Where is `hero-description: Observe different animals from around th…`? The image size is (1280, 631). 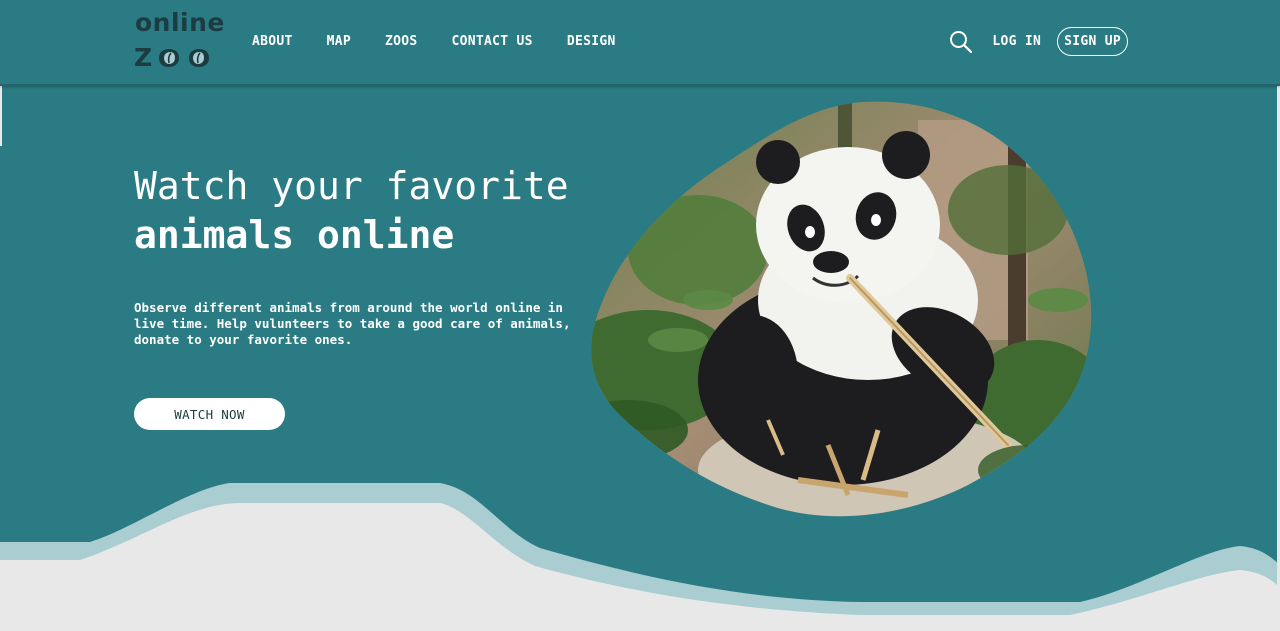
hero-description: Observe different animals from around th… is located at coordinates (352, 323).